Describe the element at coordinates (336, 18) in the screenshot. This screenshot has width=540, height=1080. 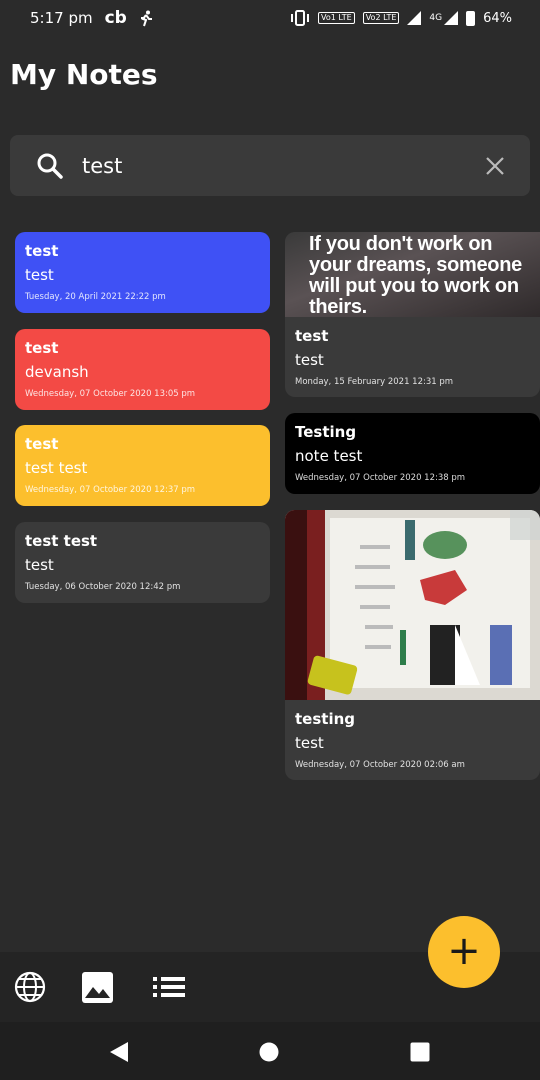
I see `volte-1-badge: Vo1 LTE` at that location.